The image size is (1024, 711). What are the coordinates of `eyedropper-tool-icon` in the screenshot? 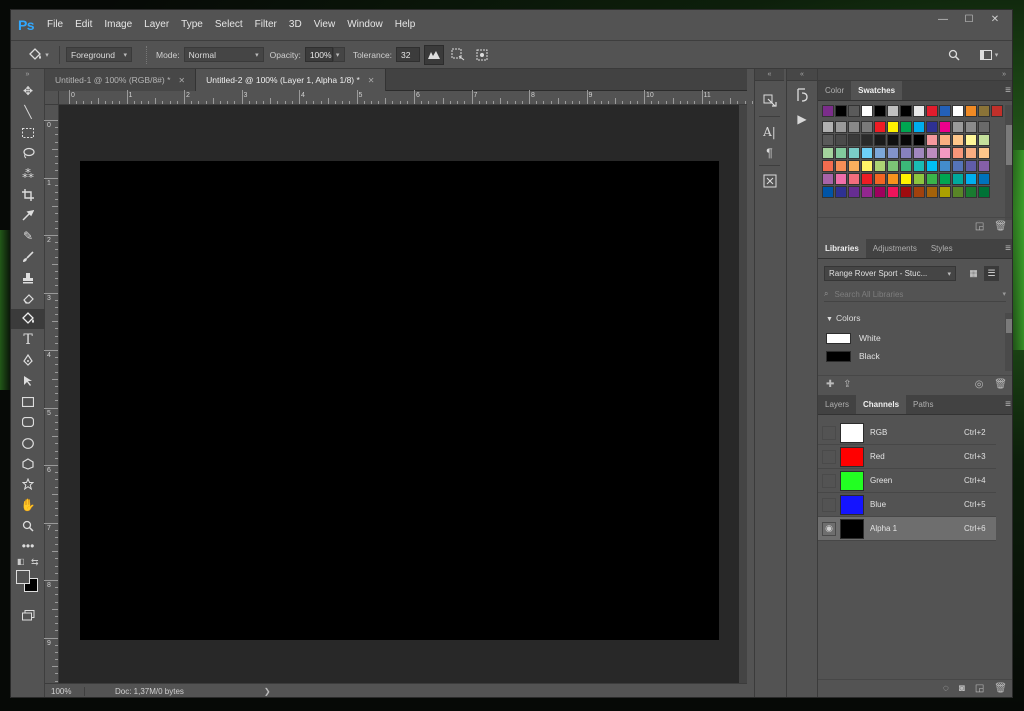 It's located at (28, 215).